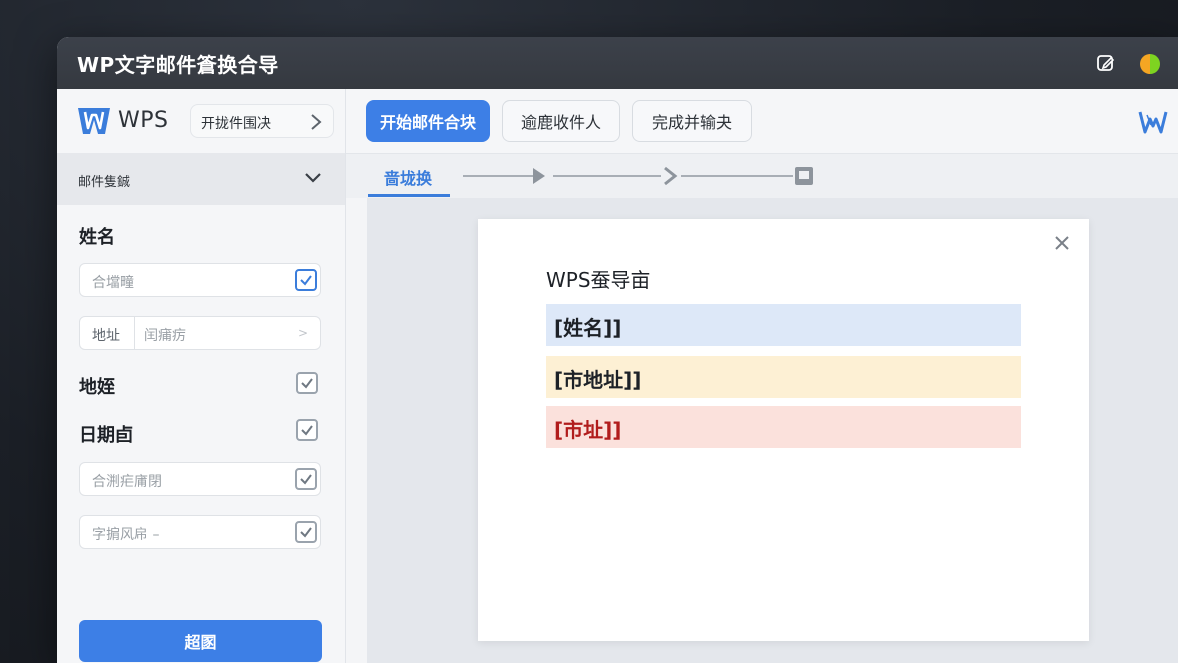 The height and width of the screenshot is (663, 1178). What do you see at coordinates (1106, 63) in the screenshot?
I see `edit-window-icon` at bounding box center [1106, 63].